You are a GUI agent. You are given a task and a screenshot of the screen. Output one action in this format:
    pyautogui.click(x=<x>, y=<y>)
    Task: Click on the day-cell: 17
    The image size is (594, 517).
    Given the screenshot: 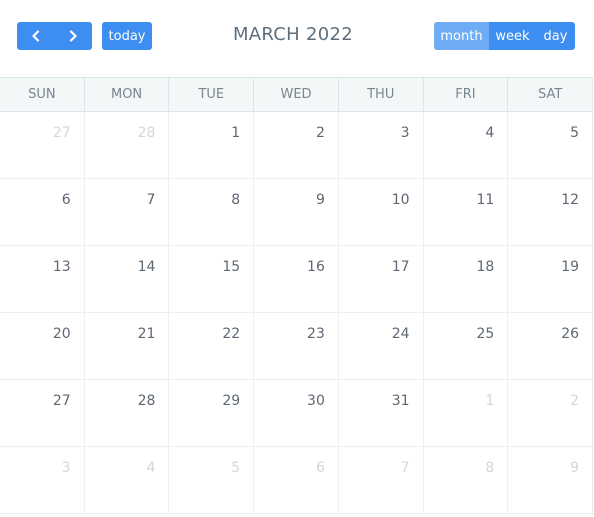 What is the action you would take?
    pyautogui.click(x=381, y=279)
    